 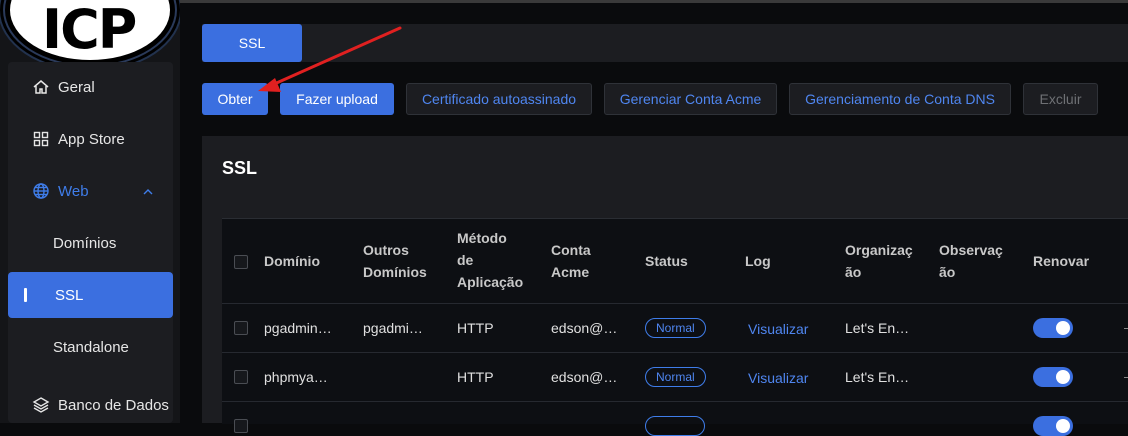 What do you see at coordinates (330, 59) in the screenshot?
I see `annotation-arrow-icon` at bounding box center [330, 59].